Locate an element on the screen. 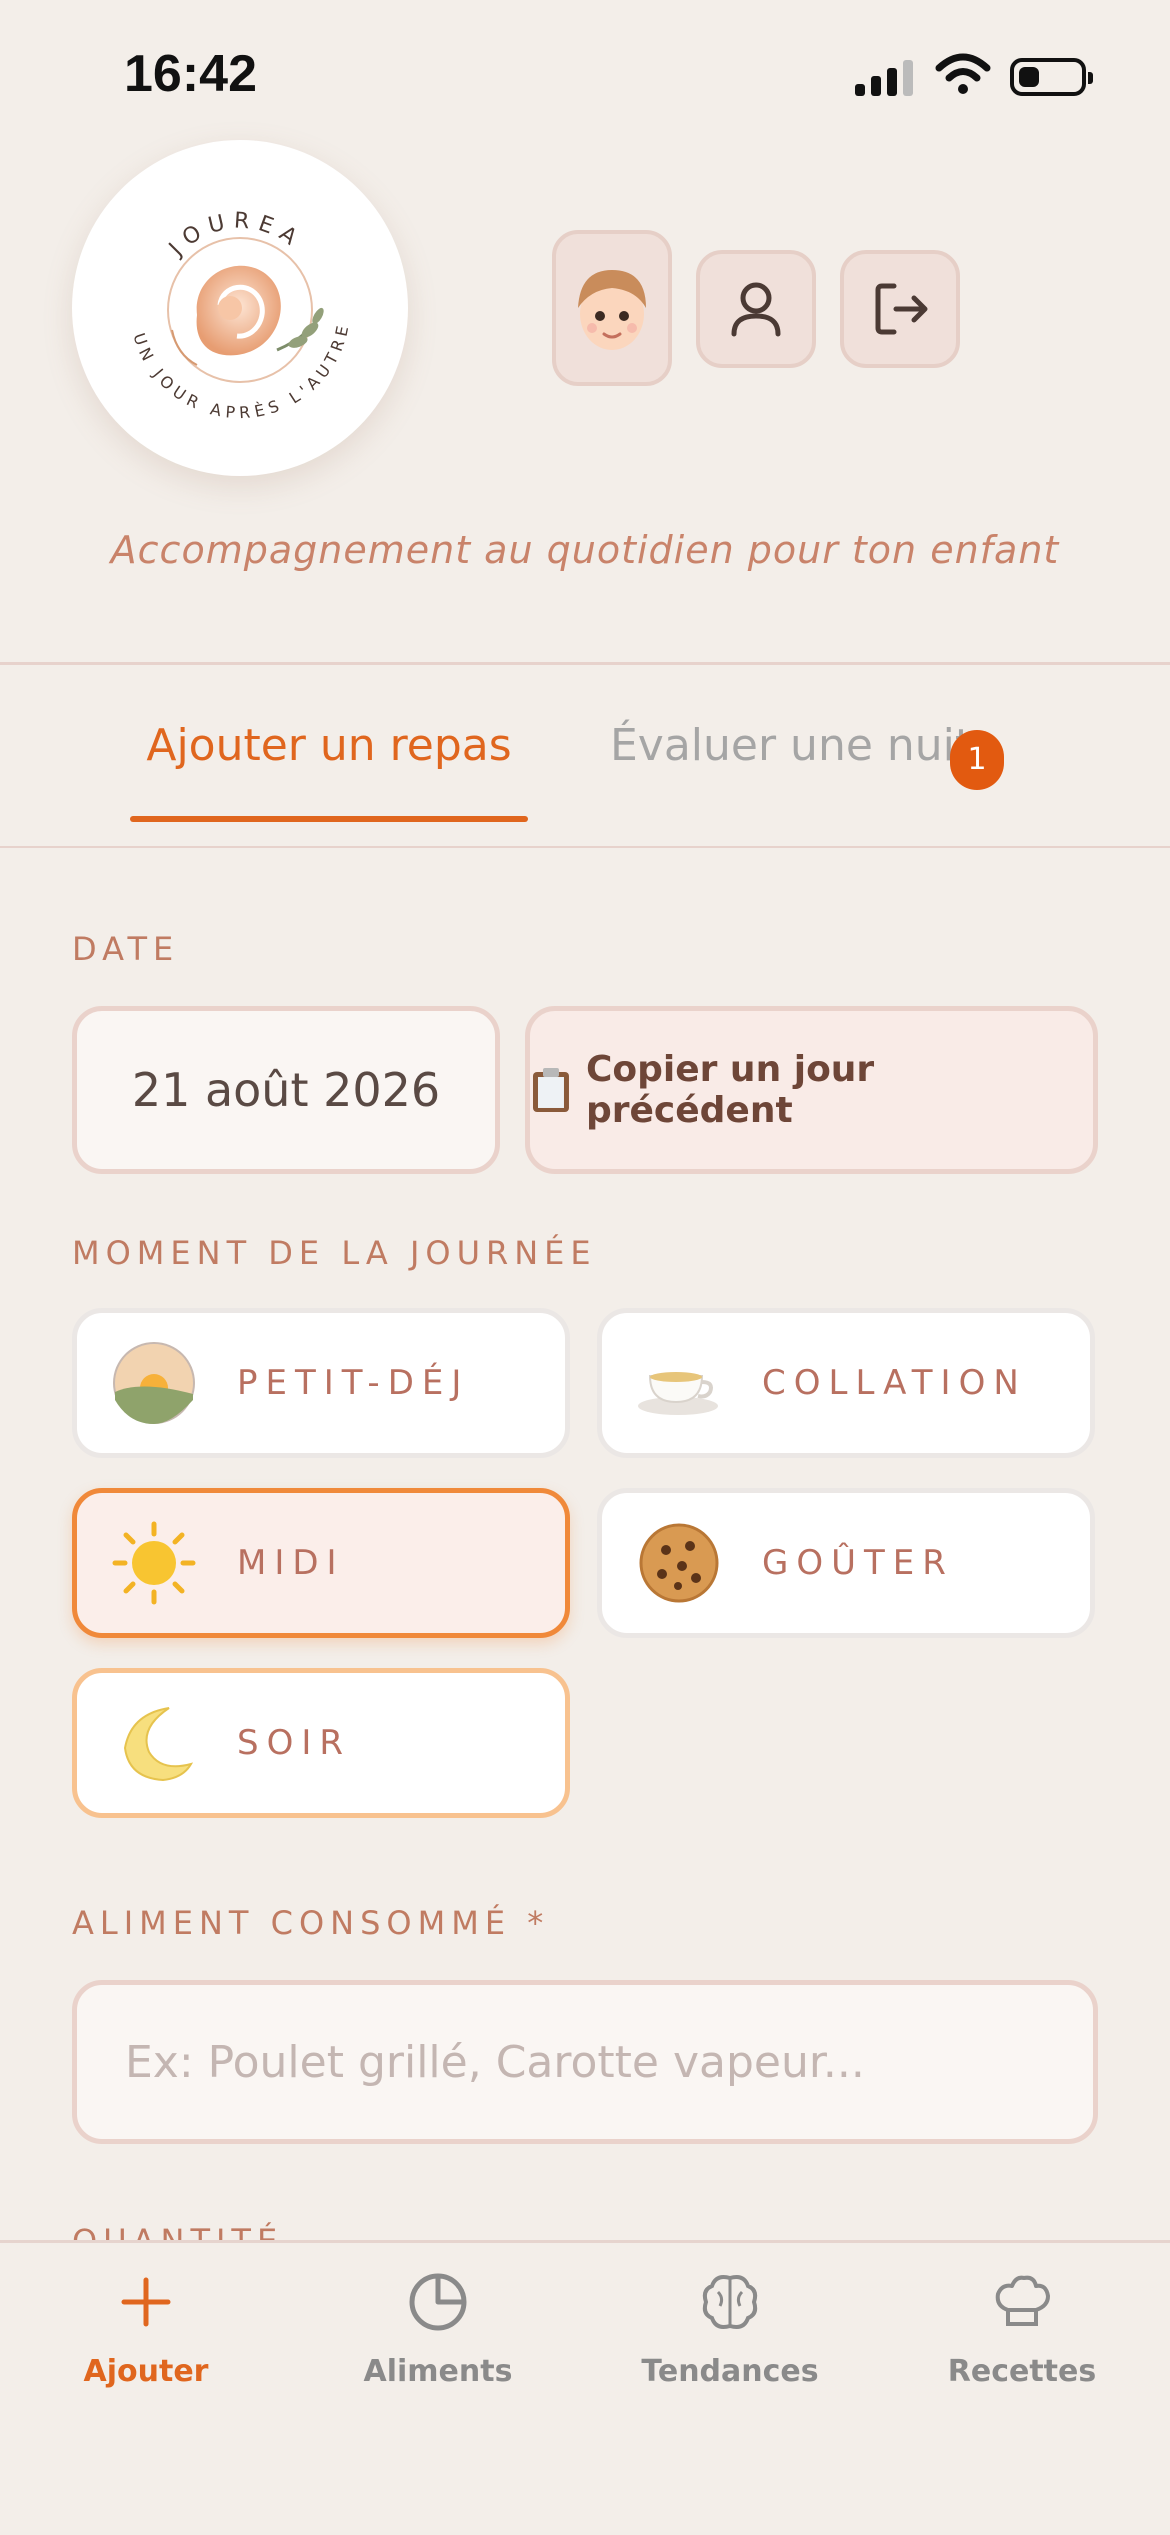  brain-icon is located at coordinates (730, 2302).